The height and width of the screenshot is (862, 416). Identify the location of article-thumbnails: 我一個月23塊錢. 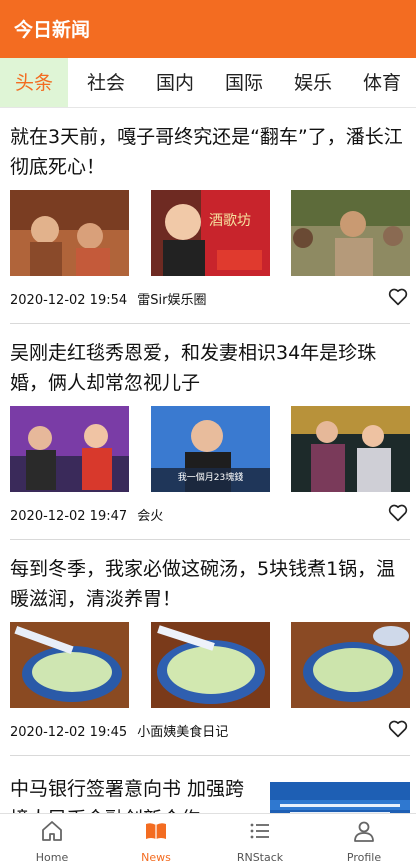
(210, 449).